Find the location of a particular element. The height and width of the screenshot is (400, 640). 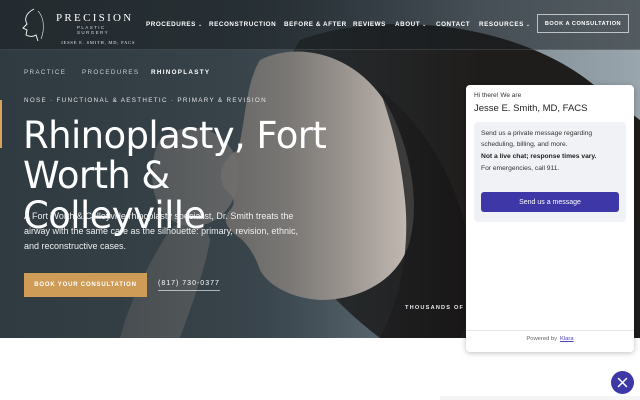

nav-label: RECONSTRUCTION is located at coordinates (243, 24).